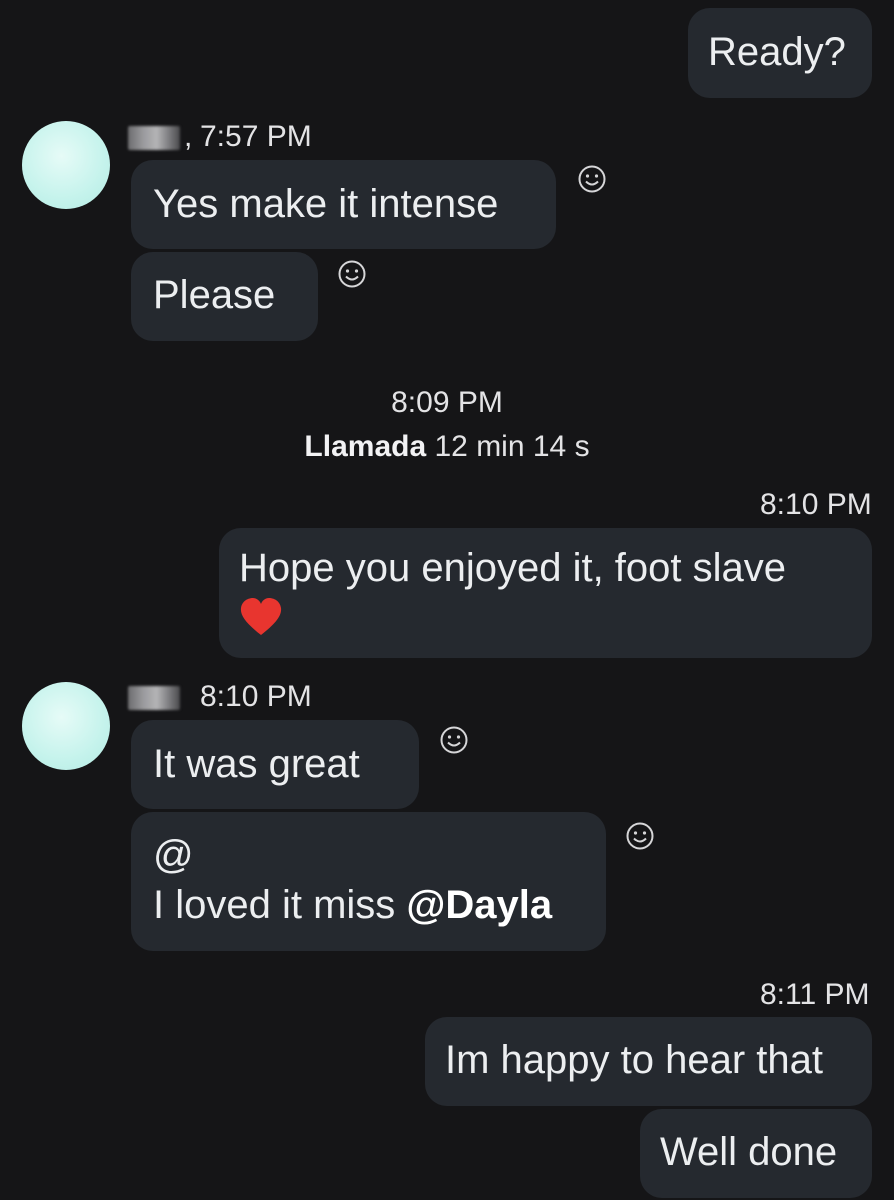 The image size is (894, 1200). I want to click on user-mention: @Dayla, so click(479, 905).